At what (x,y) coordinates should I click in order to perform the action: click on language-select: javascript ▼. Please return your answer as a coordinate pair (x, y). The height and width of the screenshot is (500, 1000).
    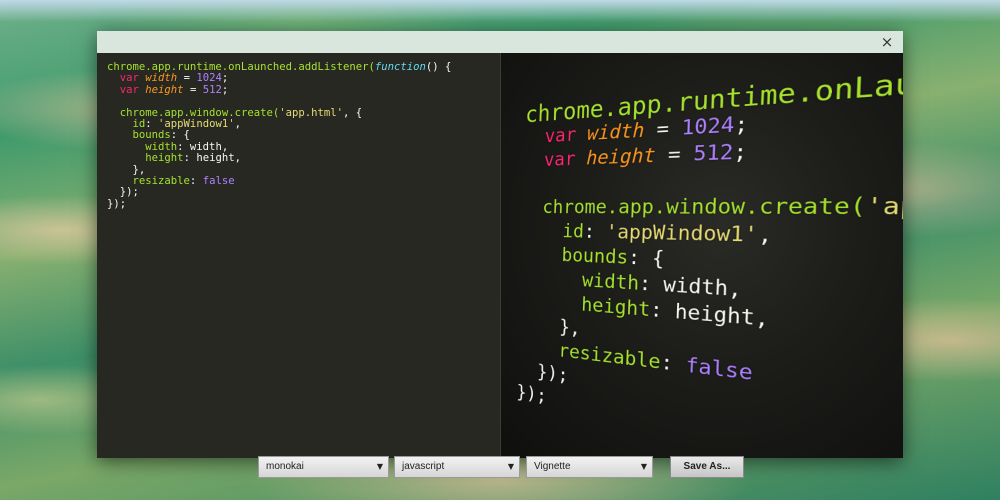
    Looking at the image, I should click on (457, 467).